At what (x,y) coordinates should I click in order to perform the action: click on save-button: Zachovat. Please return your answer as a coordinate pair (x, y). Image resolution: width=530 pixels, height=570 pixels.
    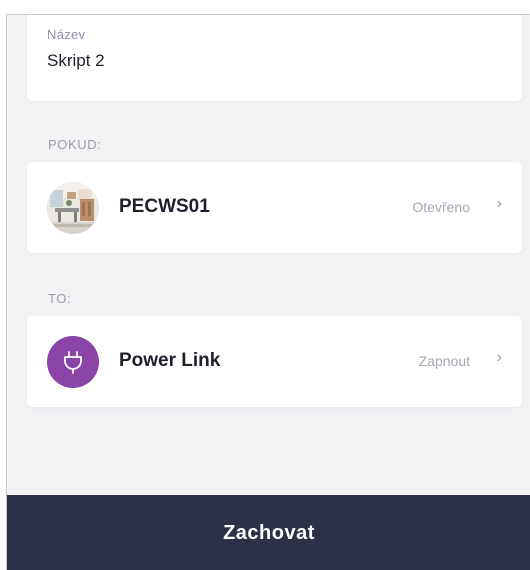
    Looking at the image, I should click on (268, 532).